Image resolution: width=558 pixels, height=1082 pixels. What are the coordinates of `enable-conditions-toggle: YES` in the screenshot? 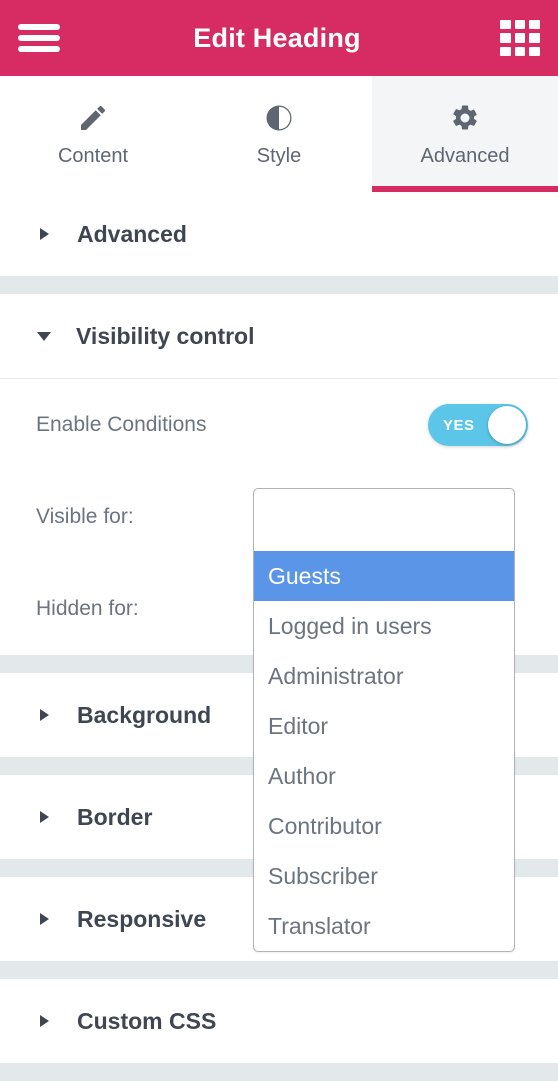 It's located at (478, 425).